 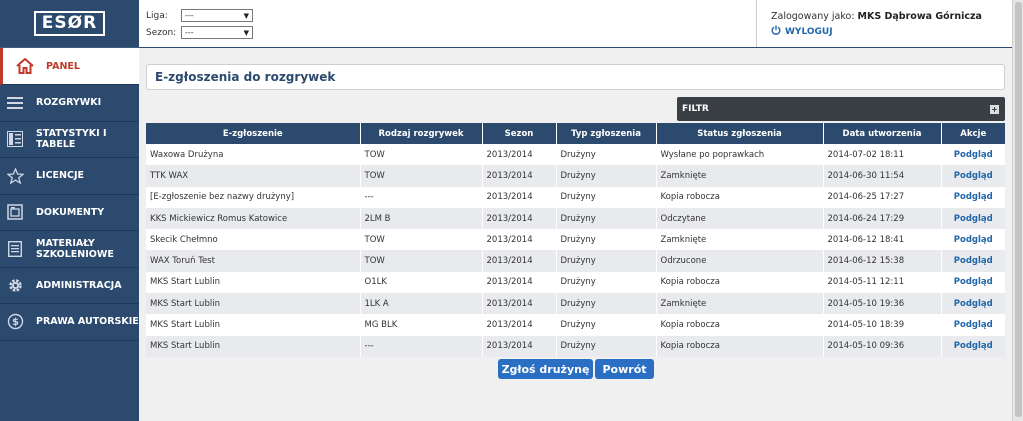 I want to click on sidebar-item-panel: PANEL, so click(x=69, y=66).